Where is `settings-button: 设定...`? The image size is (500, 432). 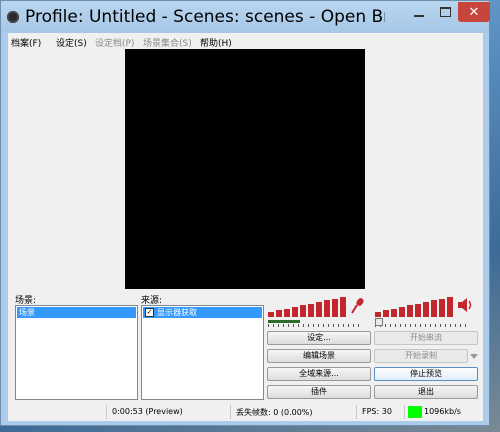 settings-button: 设定... is located at coordinates (319, 338).